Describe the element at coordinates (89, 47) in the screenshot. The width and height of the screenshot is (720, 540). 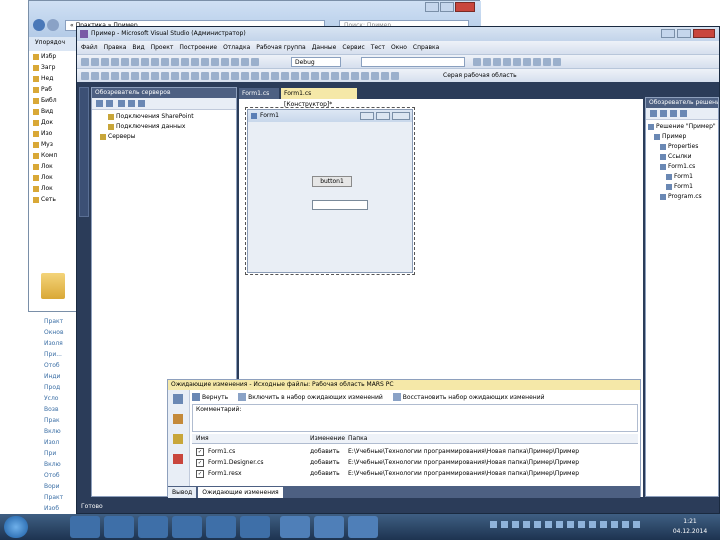
I see `menu-item: Файл` at that location.